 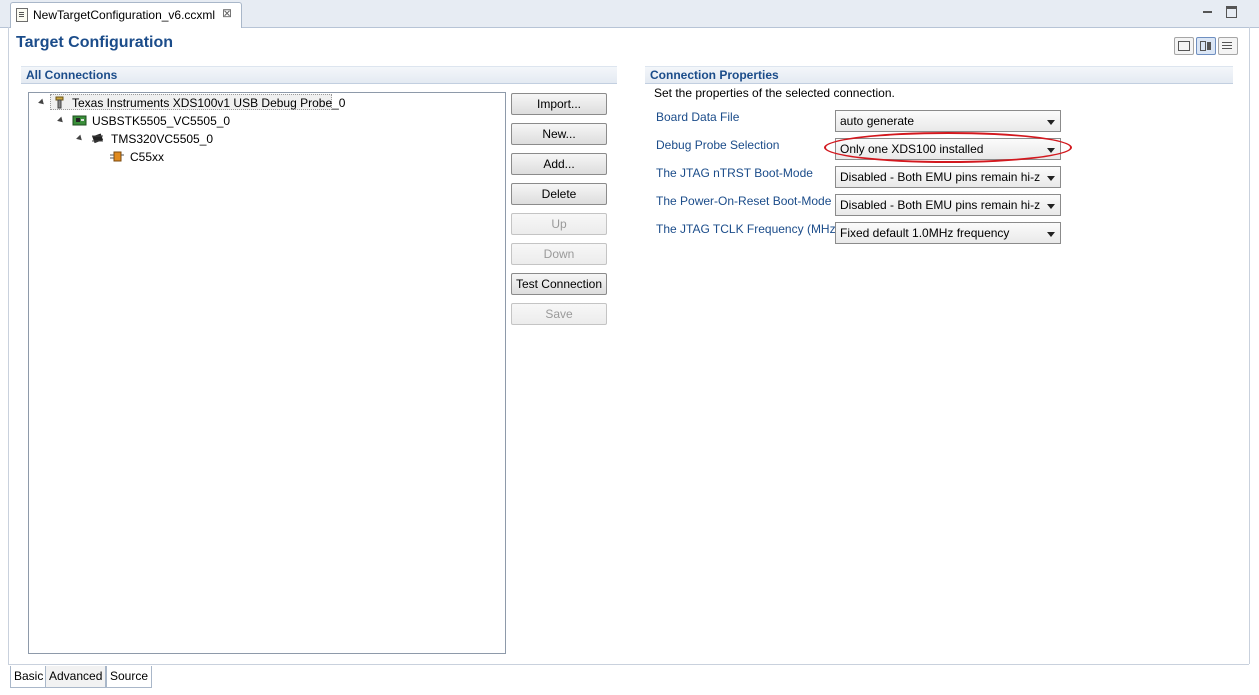 I want to click on all-connections-header: All Connections, so click(x=319, y=75).